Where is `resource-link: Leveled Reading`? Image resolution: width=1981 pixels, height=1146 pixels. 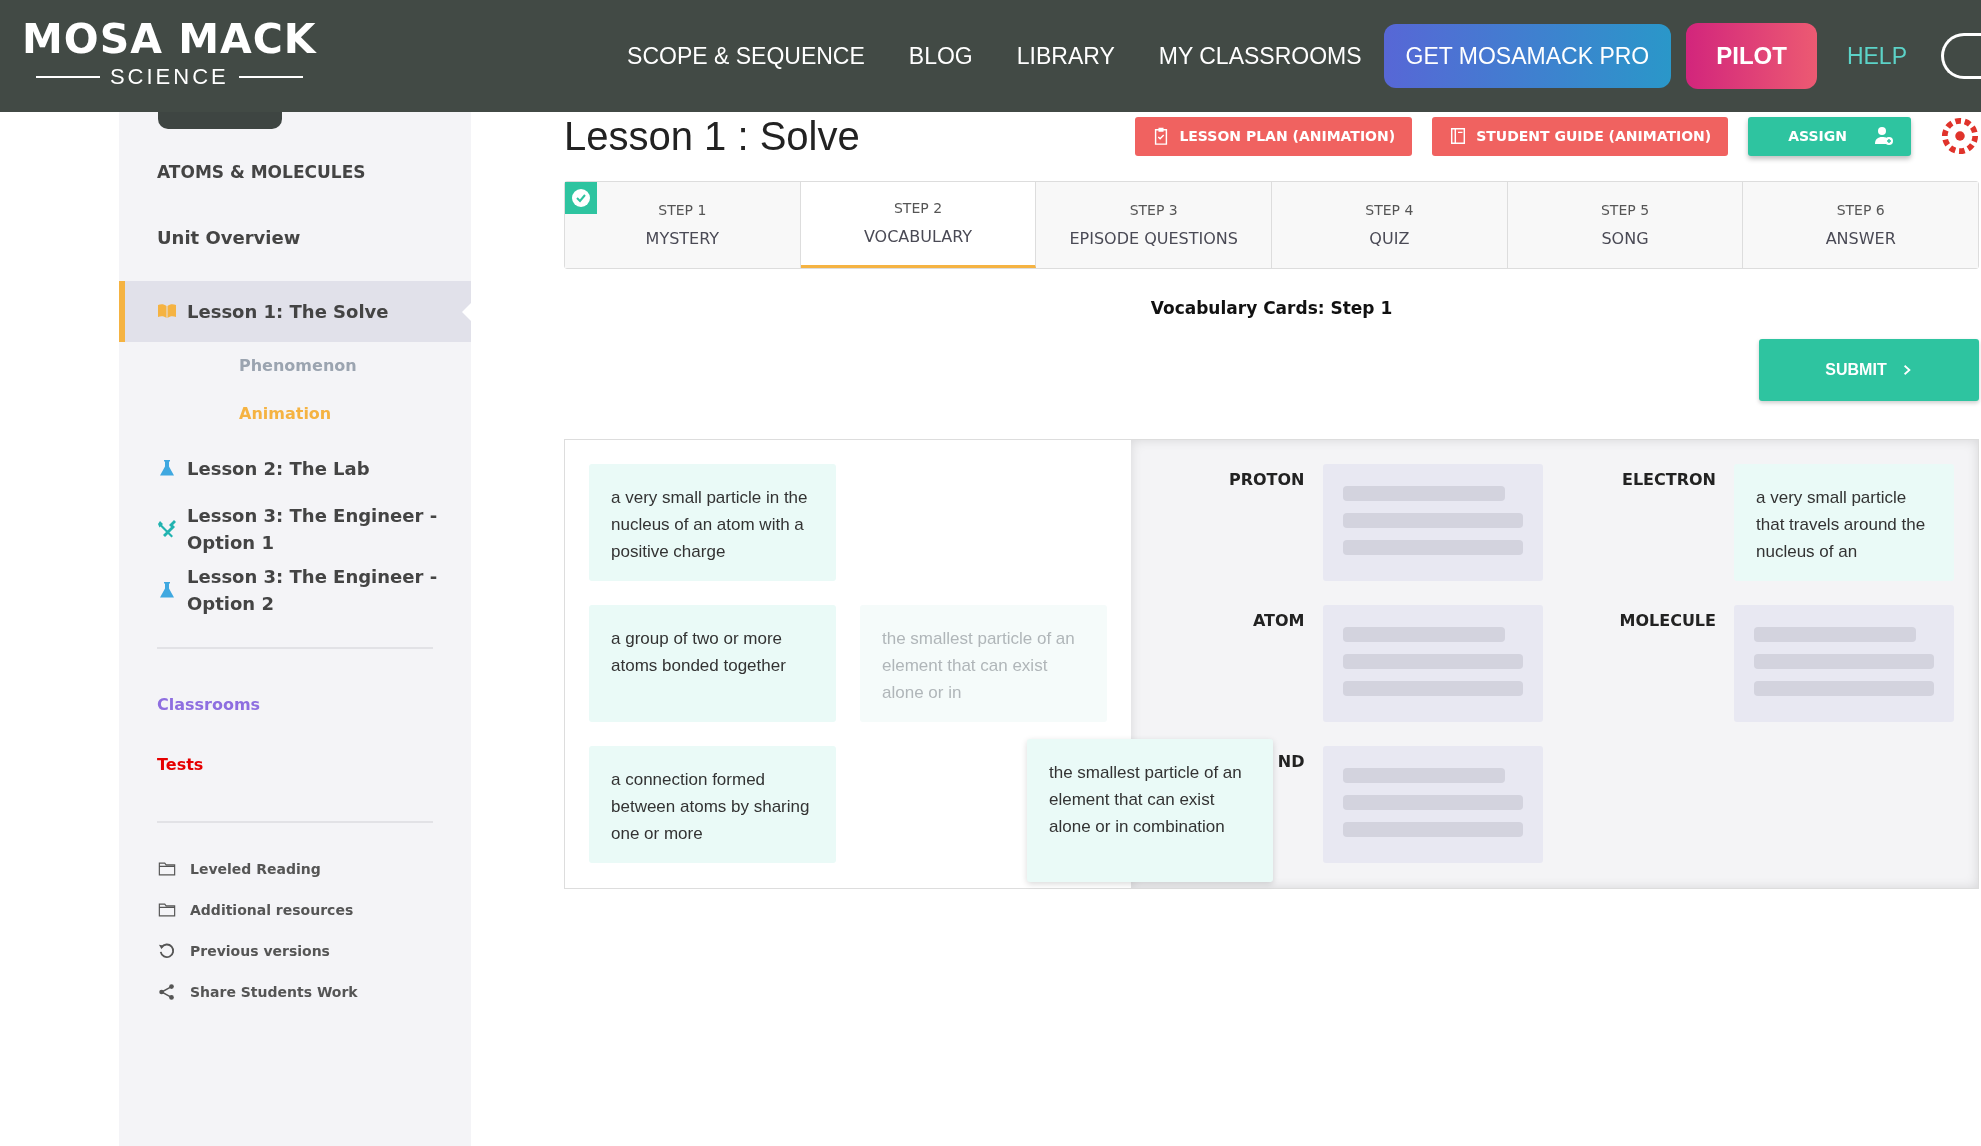
resource-link: Leveled Reading is located at coordinates (255, 869).